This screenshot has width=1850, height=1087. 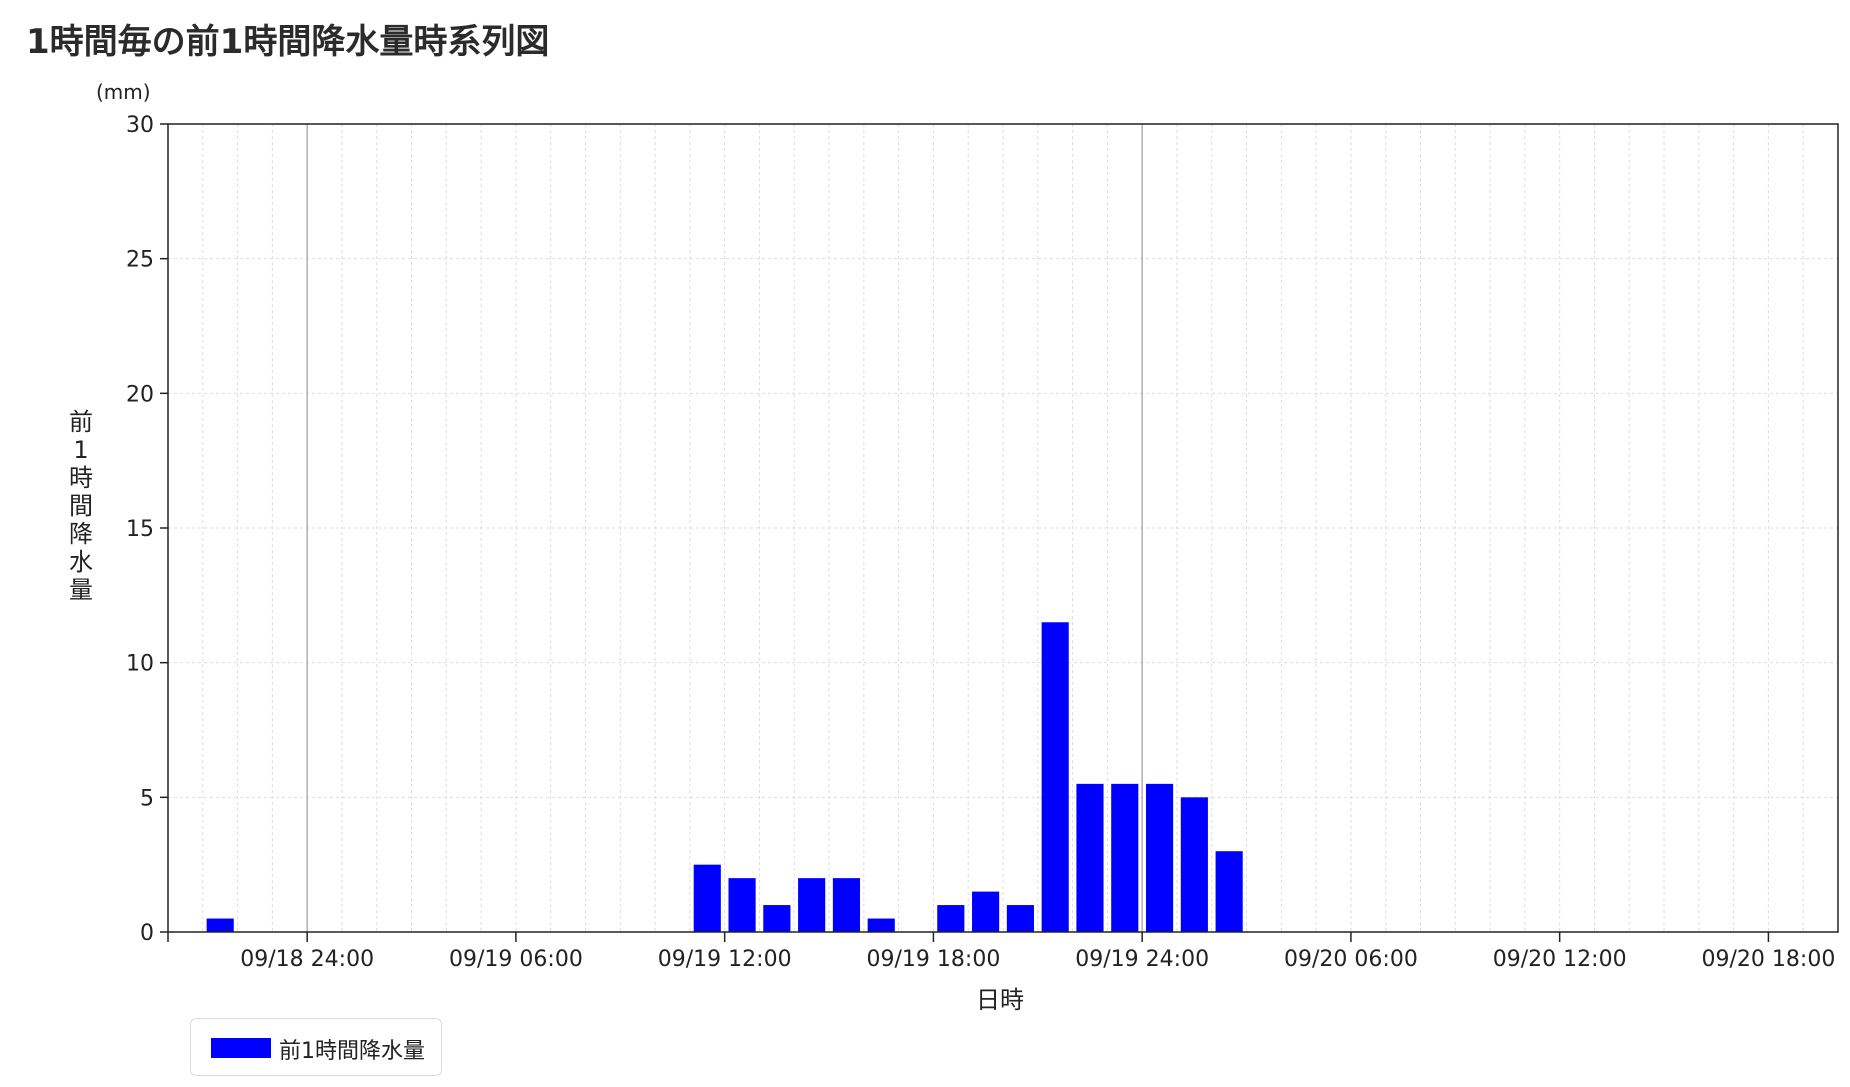 I want to click on y-tick-label: 20, so click(x=140, y=394).